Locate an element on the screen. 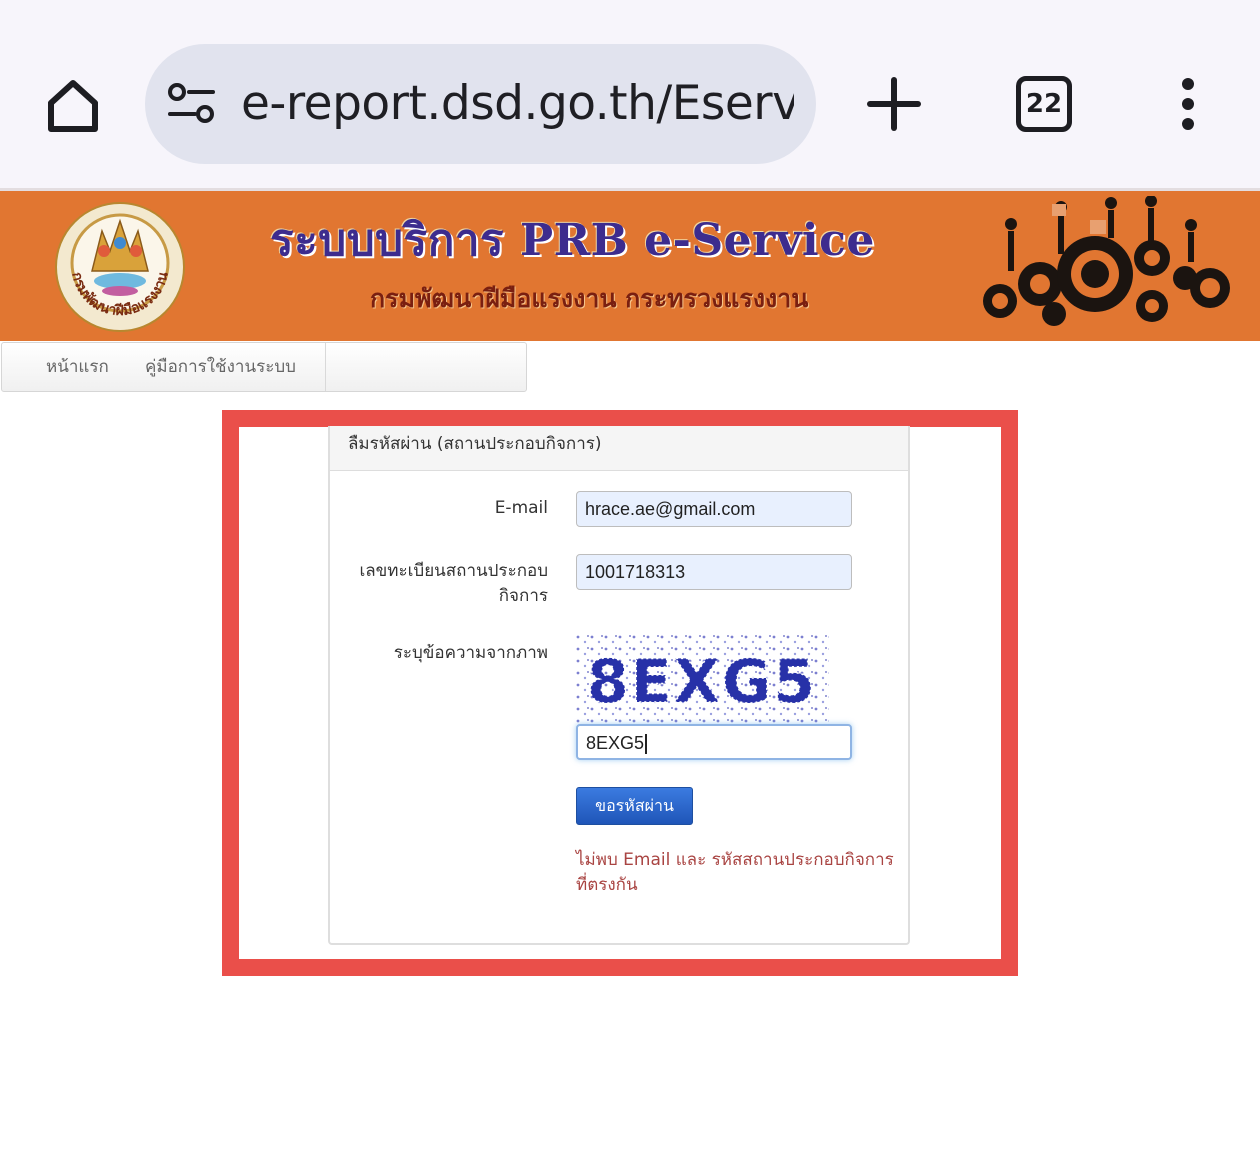 This screenshot has width=1260, height=1160. registration-label-line2: กิจการ is located at coordinates (523, 596).